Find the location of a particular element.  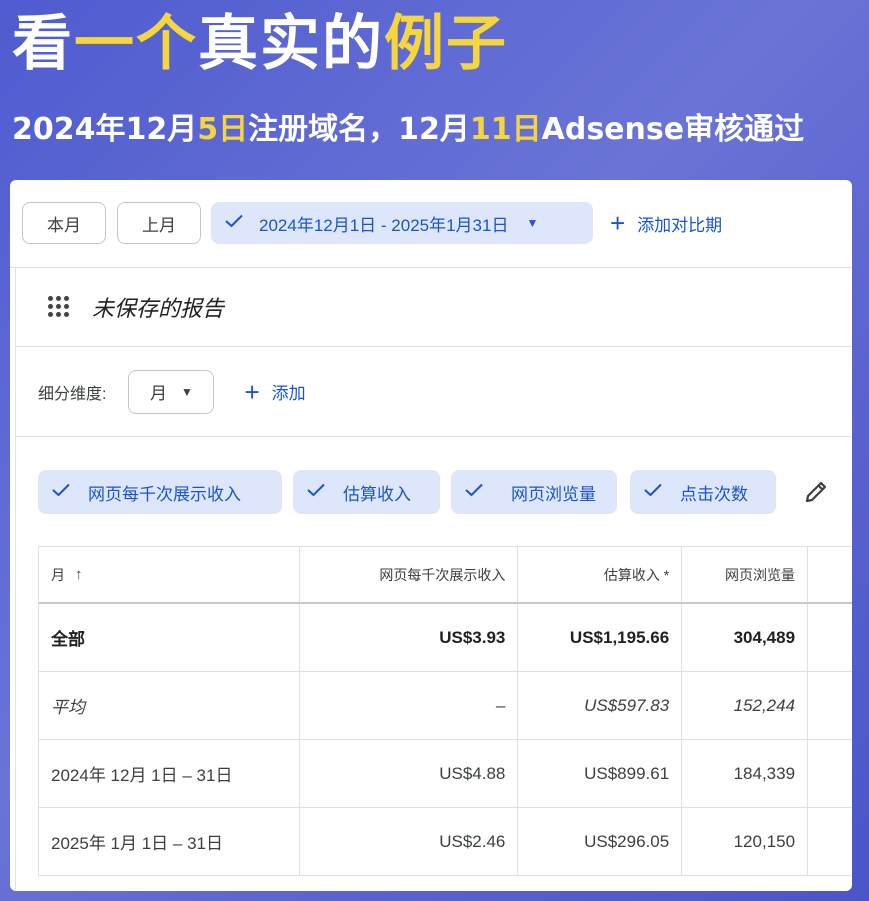

report-header: 未保存的报告 is located at coordinates (433, 307).